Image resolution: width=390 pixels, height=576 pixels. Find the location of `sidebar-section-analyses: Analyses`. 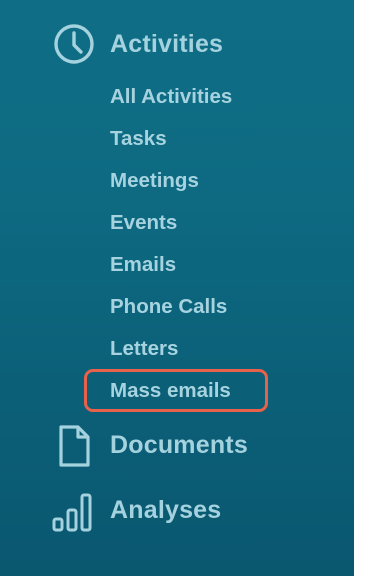

sidebar-section-analyses: Analyses is located at coordinates (177, 510).